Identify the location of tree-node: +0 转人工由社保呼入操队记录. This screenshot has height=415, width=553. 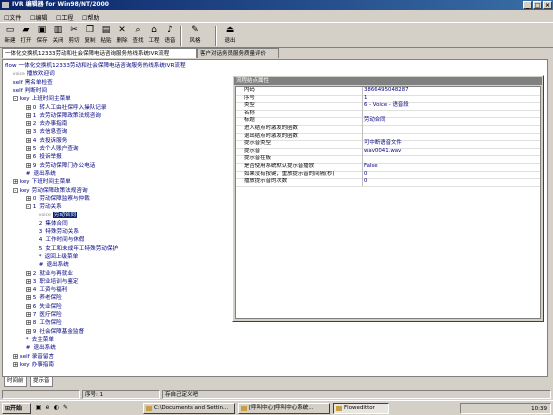
(66, 108).